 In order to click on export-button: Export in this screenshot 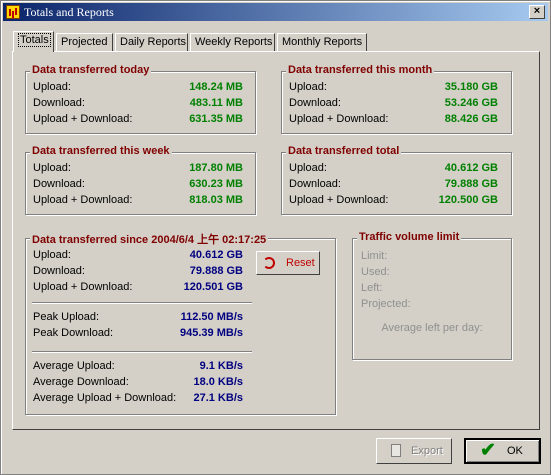, I will do `click(414, 451)`.